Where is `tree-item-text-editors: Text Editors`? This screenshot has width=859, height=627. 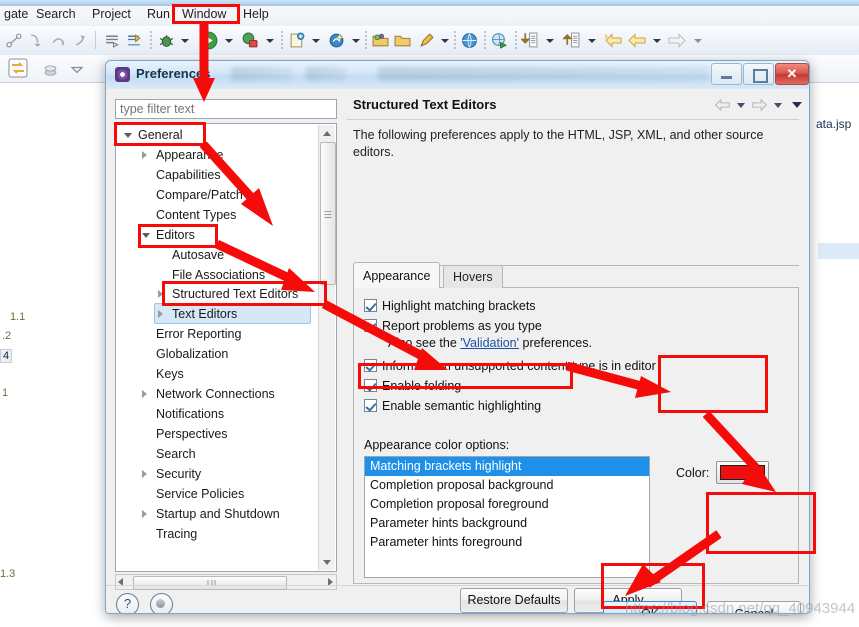
tree-item-text-editors: Text Editors is located at coordinates (176, 314).